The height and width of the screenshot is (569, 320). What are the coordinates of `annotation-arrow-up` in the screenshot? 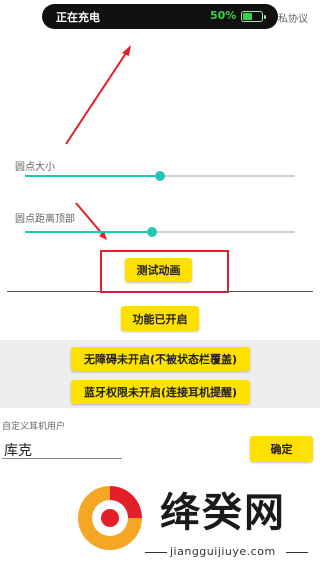 It's located at (97, 97).